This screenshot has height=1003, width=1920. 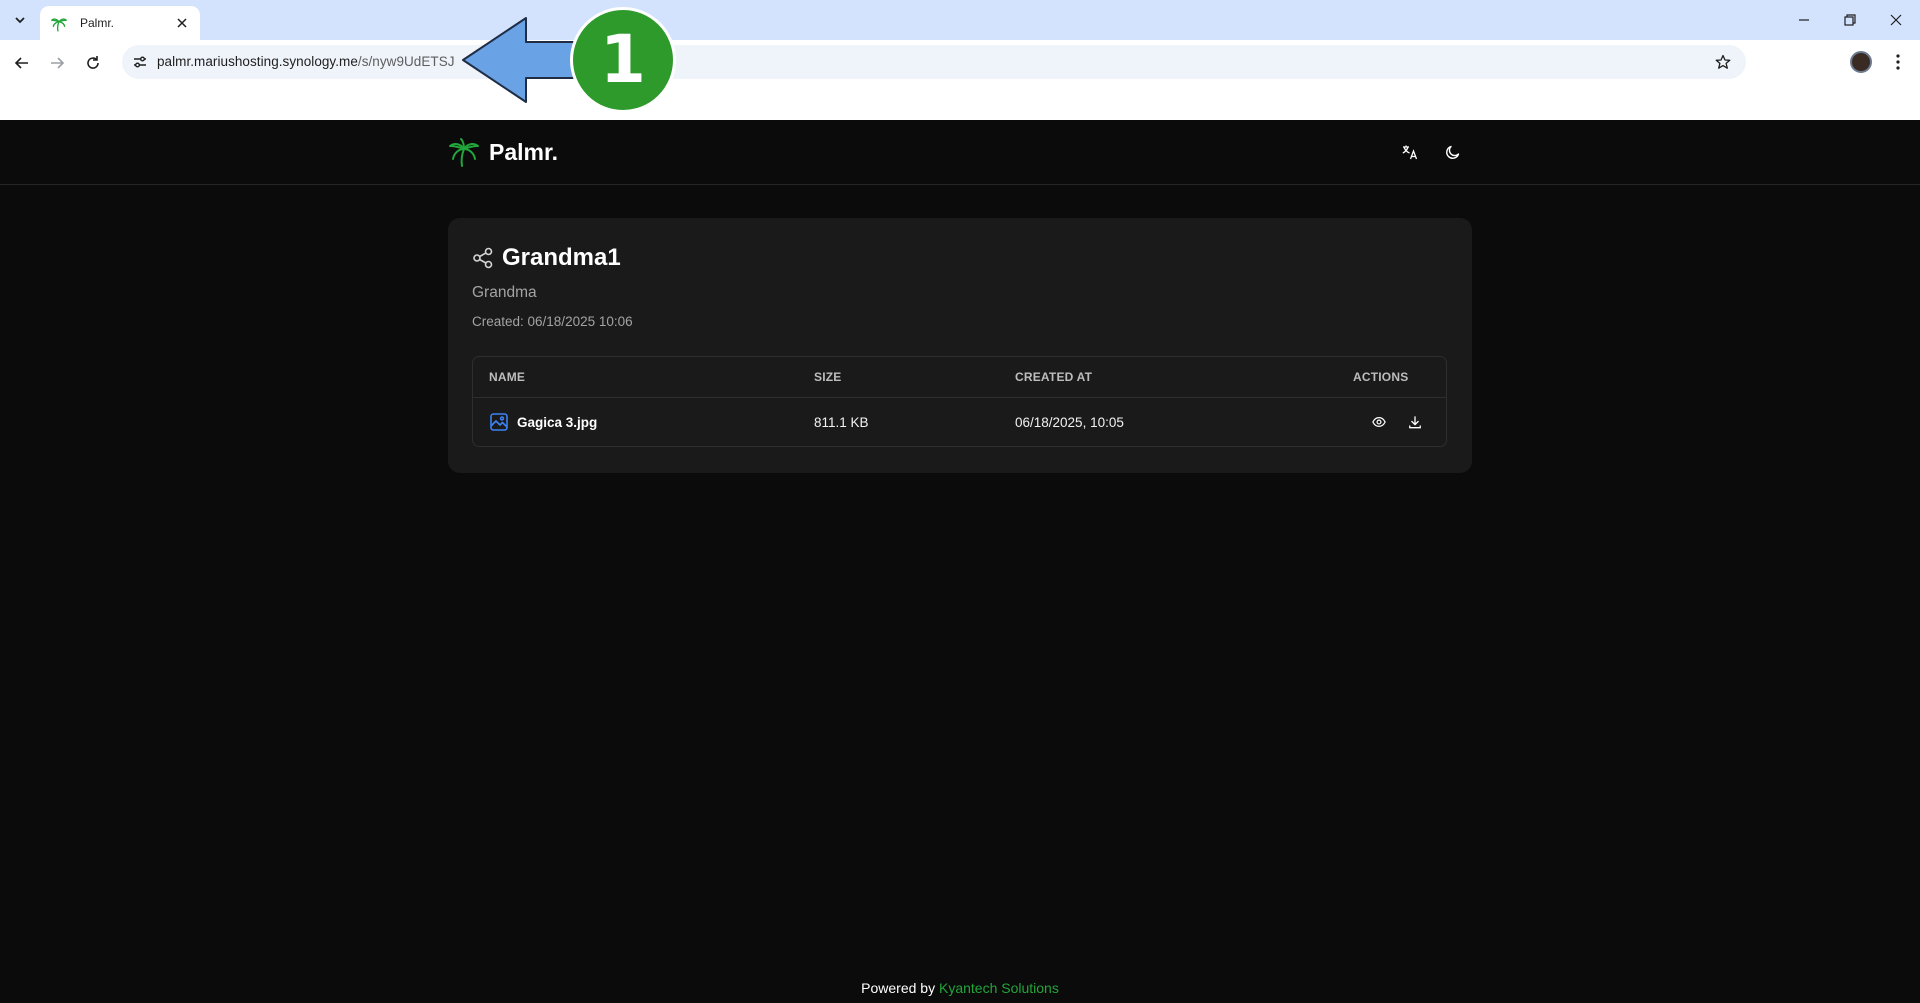 What do you see at coordinates (1381, 377) in the screenshot?
I see `column-actions-header: ACTIONS` at bounding box center [1381, 377].